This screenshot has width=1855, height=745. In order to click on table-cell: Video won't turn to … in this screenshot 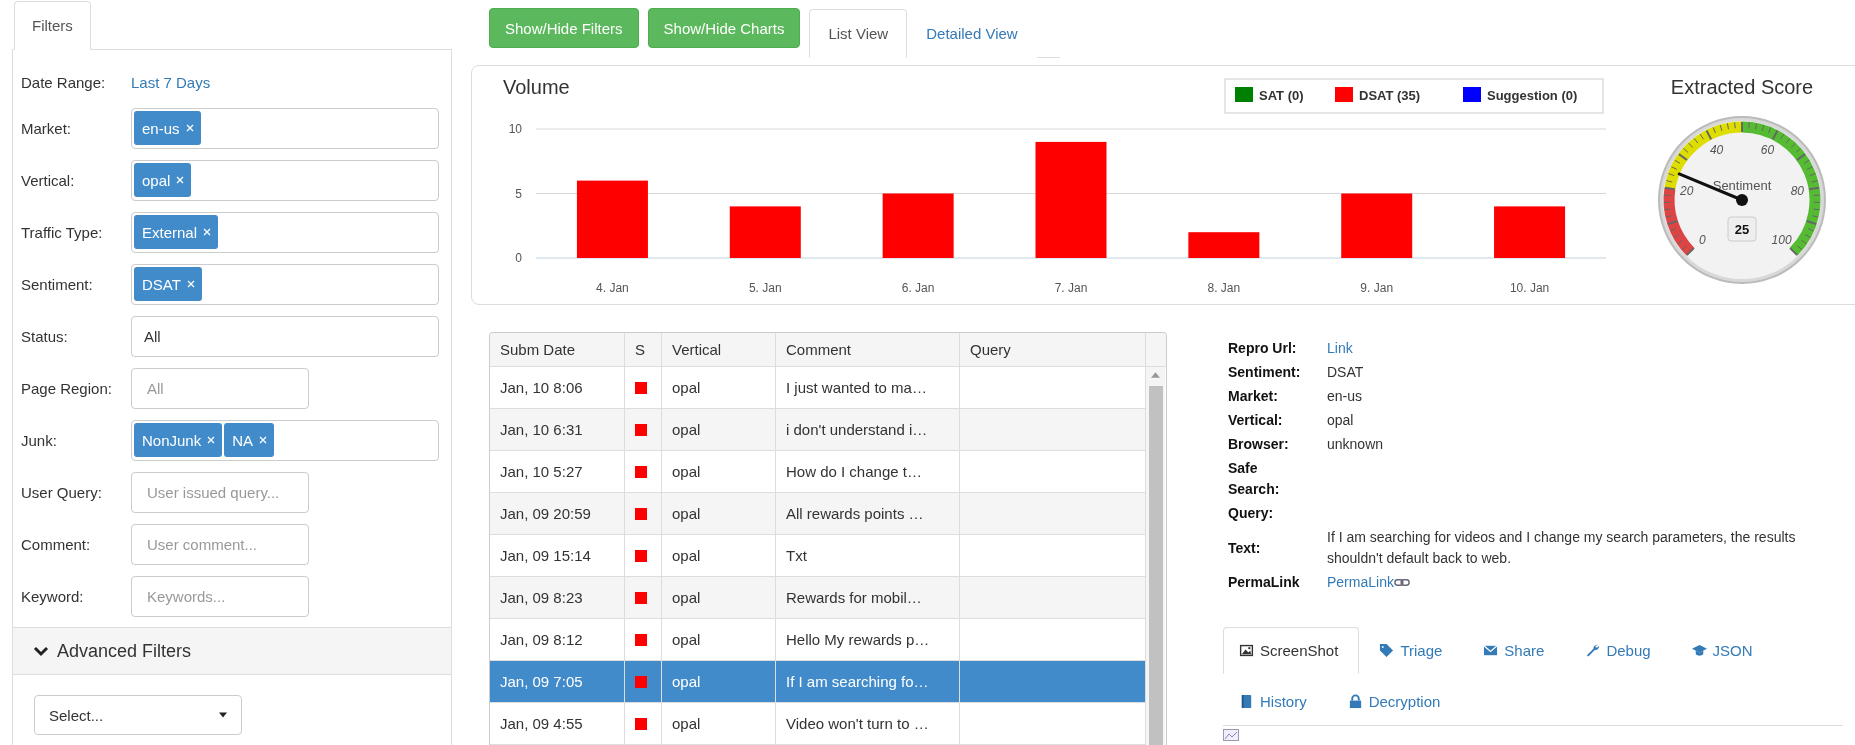, I will do `click(868, 723)`.